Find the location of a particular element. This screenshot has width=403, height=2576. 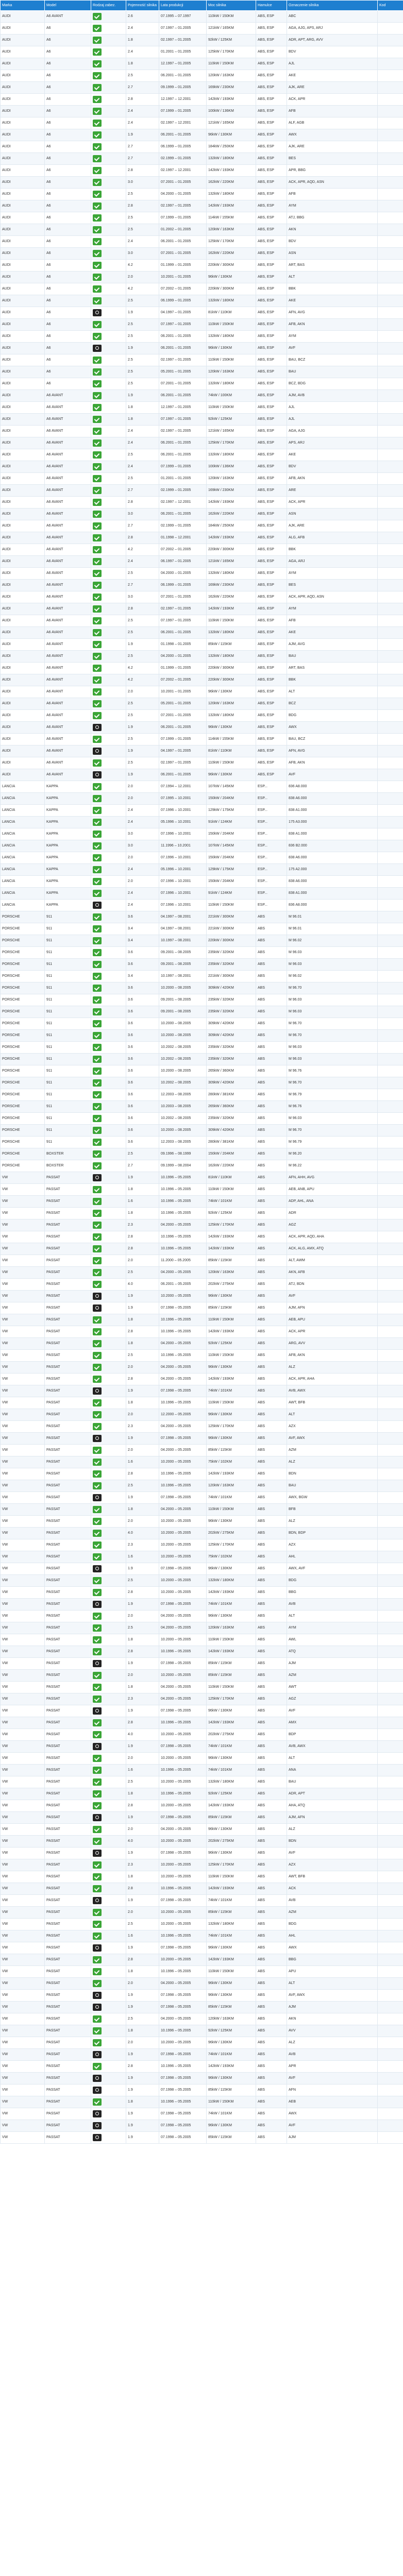

cell-engine-code: AGA, AJG, APS, ARJ is located at coordinates (333, 28).